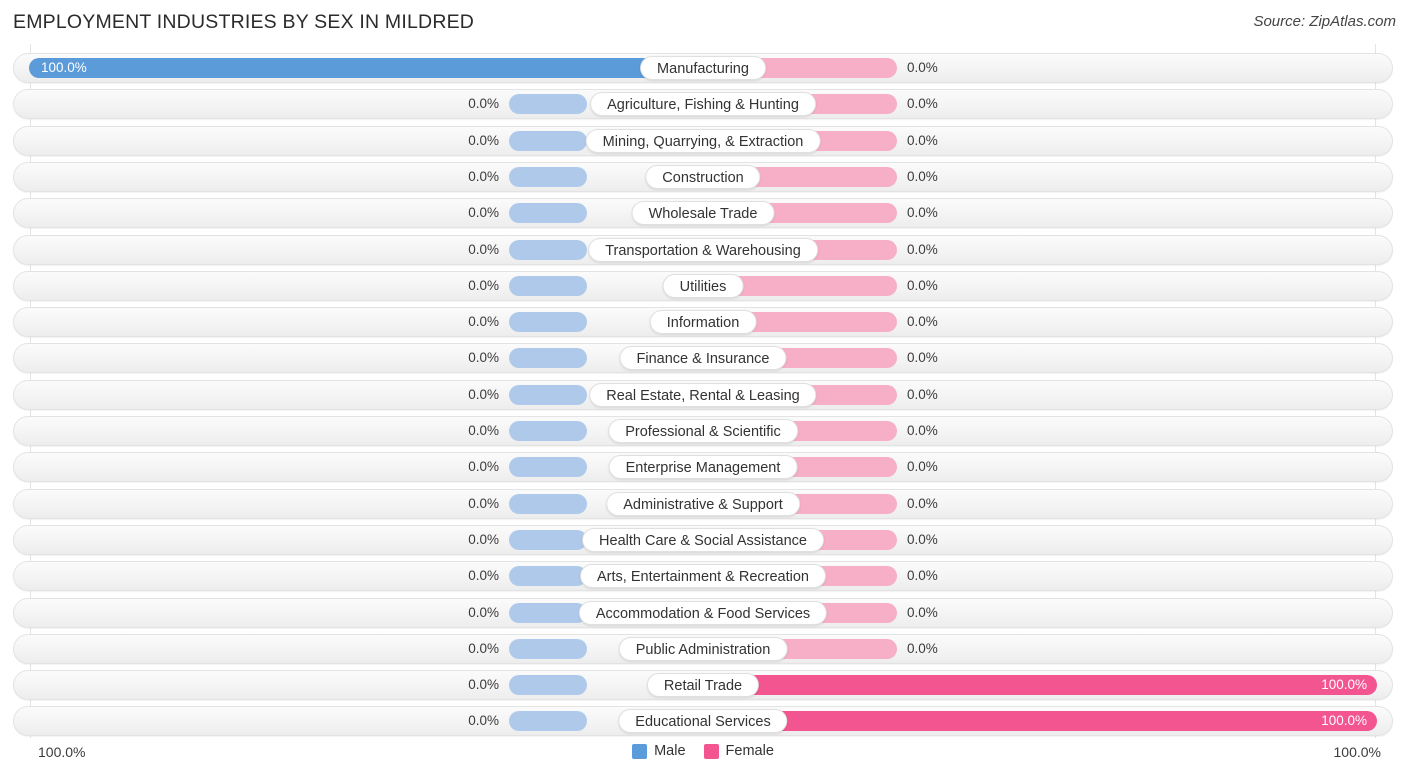  I want to click on bar-row: 0.0% 0.0% Accommodation & Food Services, so click(703, 612).